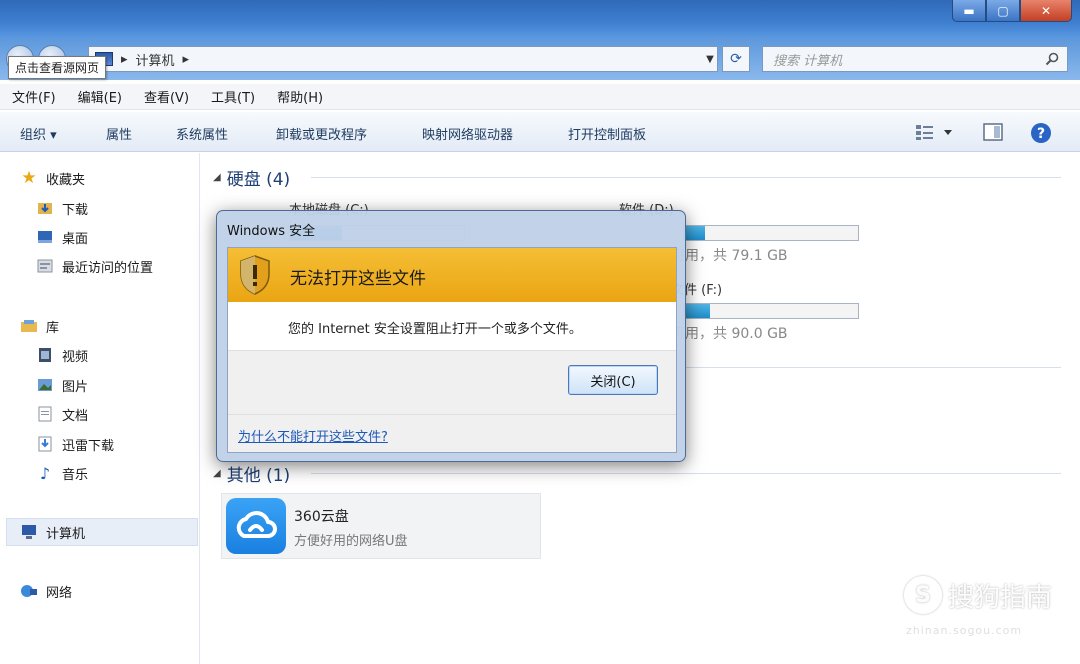 Image resolution: width=1080 pixels, height=664 pixels. I want to click on other-group-header: ◢ 其他 (1), so click(251, 473).